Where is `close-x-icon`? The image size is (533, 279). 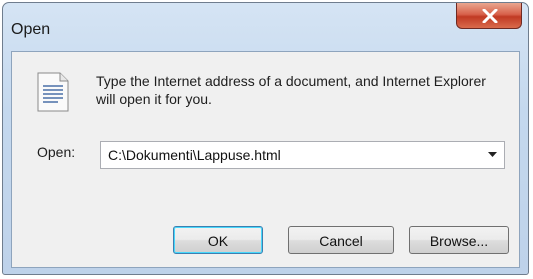
close-x-icon is located at coordinates (490, 16).